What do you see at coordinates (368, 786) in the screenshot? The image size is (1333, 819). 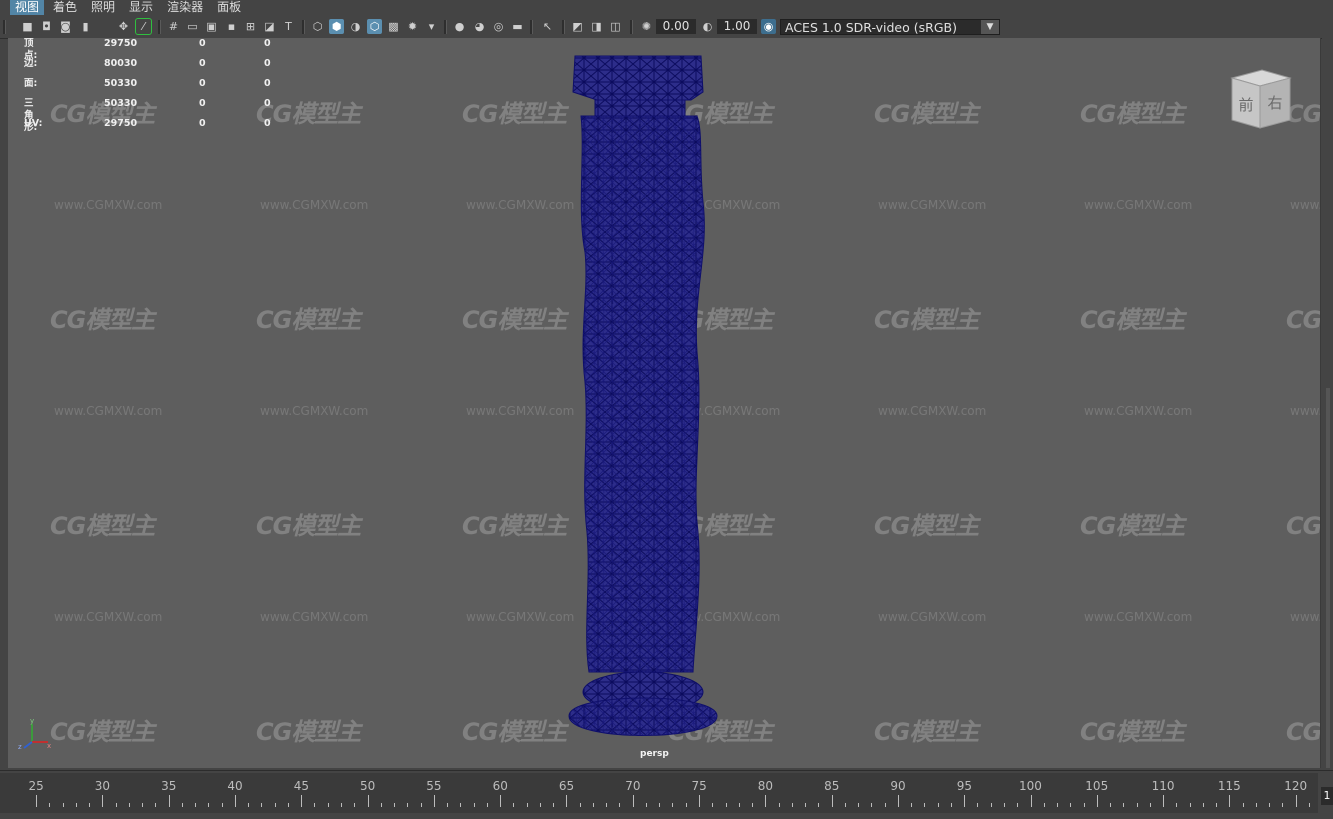 I see `timeline-tick-label: 50` at bounding box center [368, 786].